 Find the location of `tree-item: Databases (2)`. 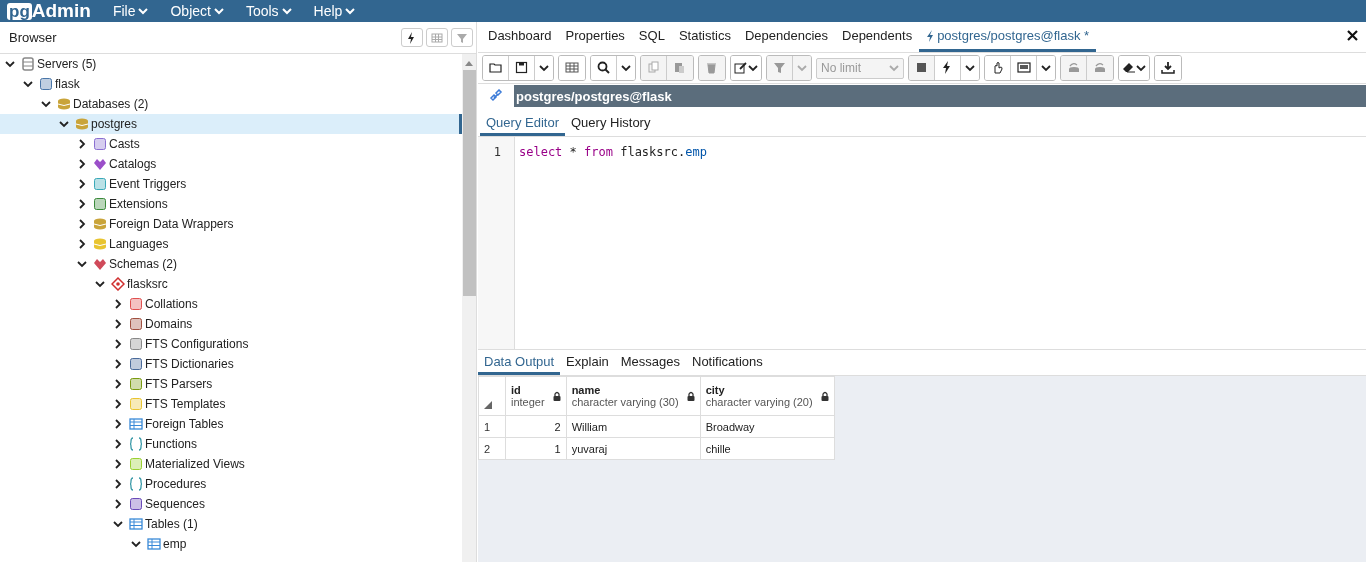

tree-item: Databases (2) is located at coordinates (231, 104).